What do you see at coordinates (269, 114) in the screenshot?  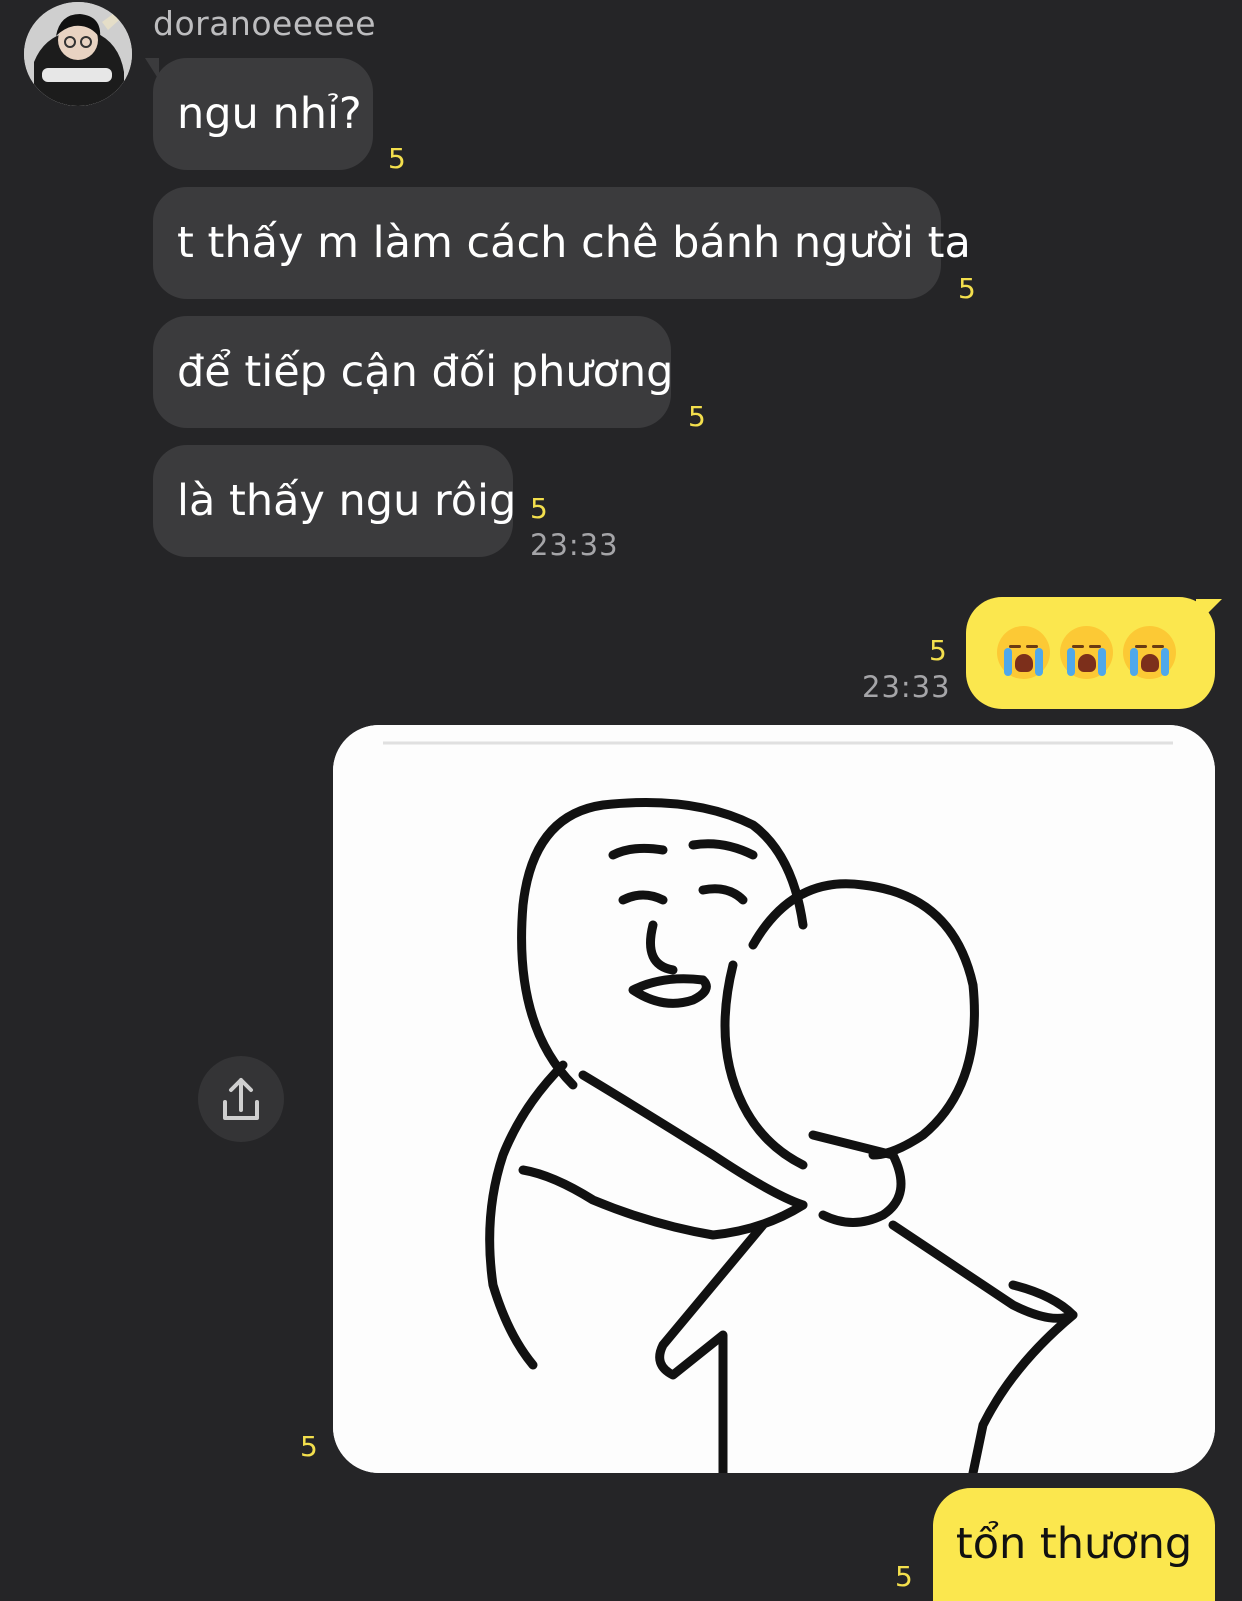 I see `message-text: ngu nhỉ?` at bounding box center [269, 114].